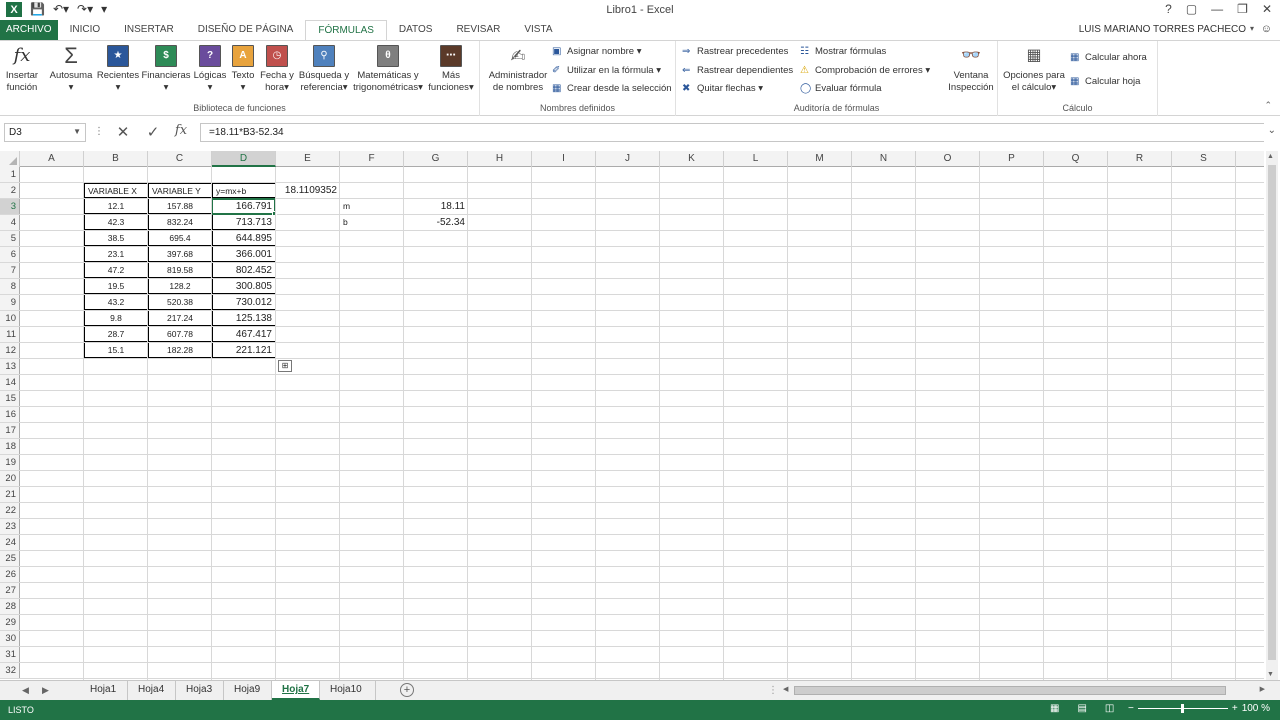 The image size is (1280, 720). Describe the element at coordinates (246, 30) in the screenshot. I see `tab-diseno: DISEÑO DE PÁGINA` at that location.